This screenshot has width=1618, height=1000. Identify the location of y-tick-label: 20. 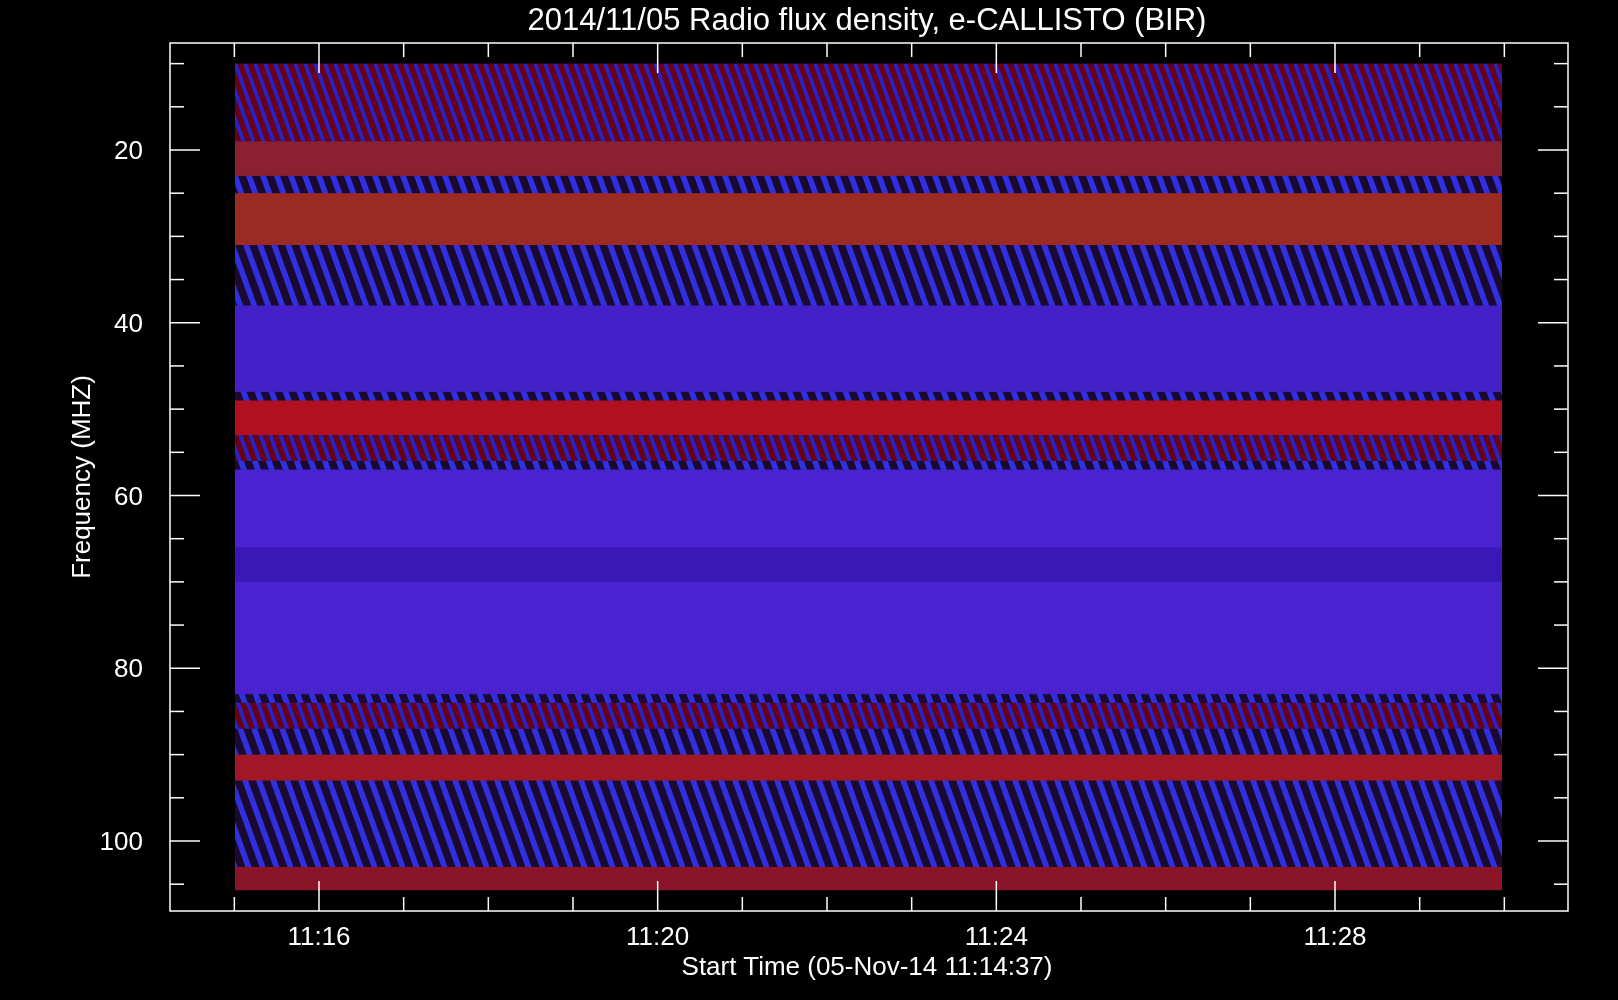
(128, 150).